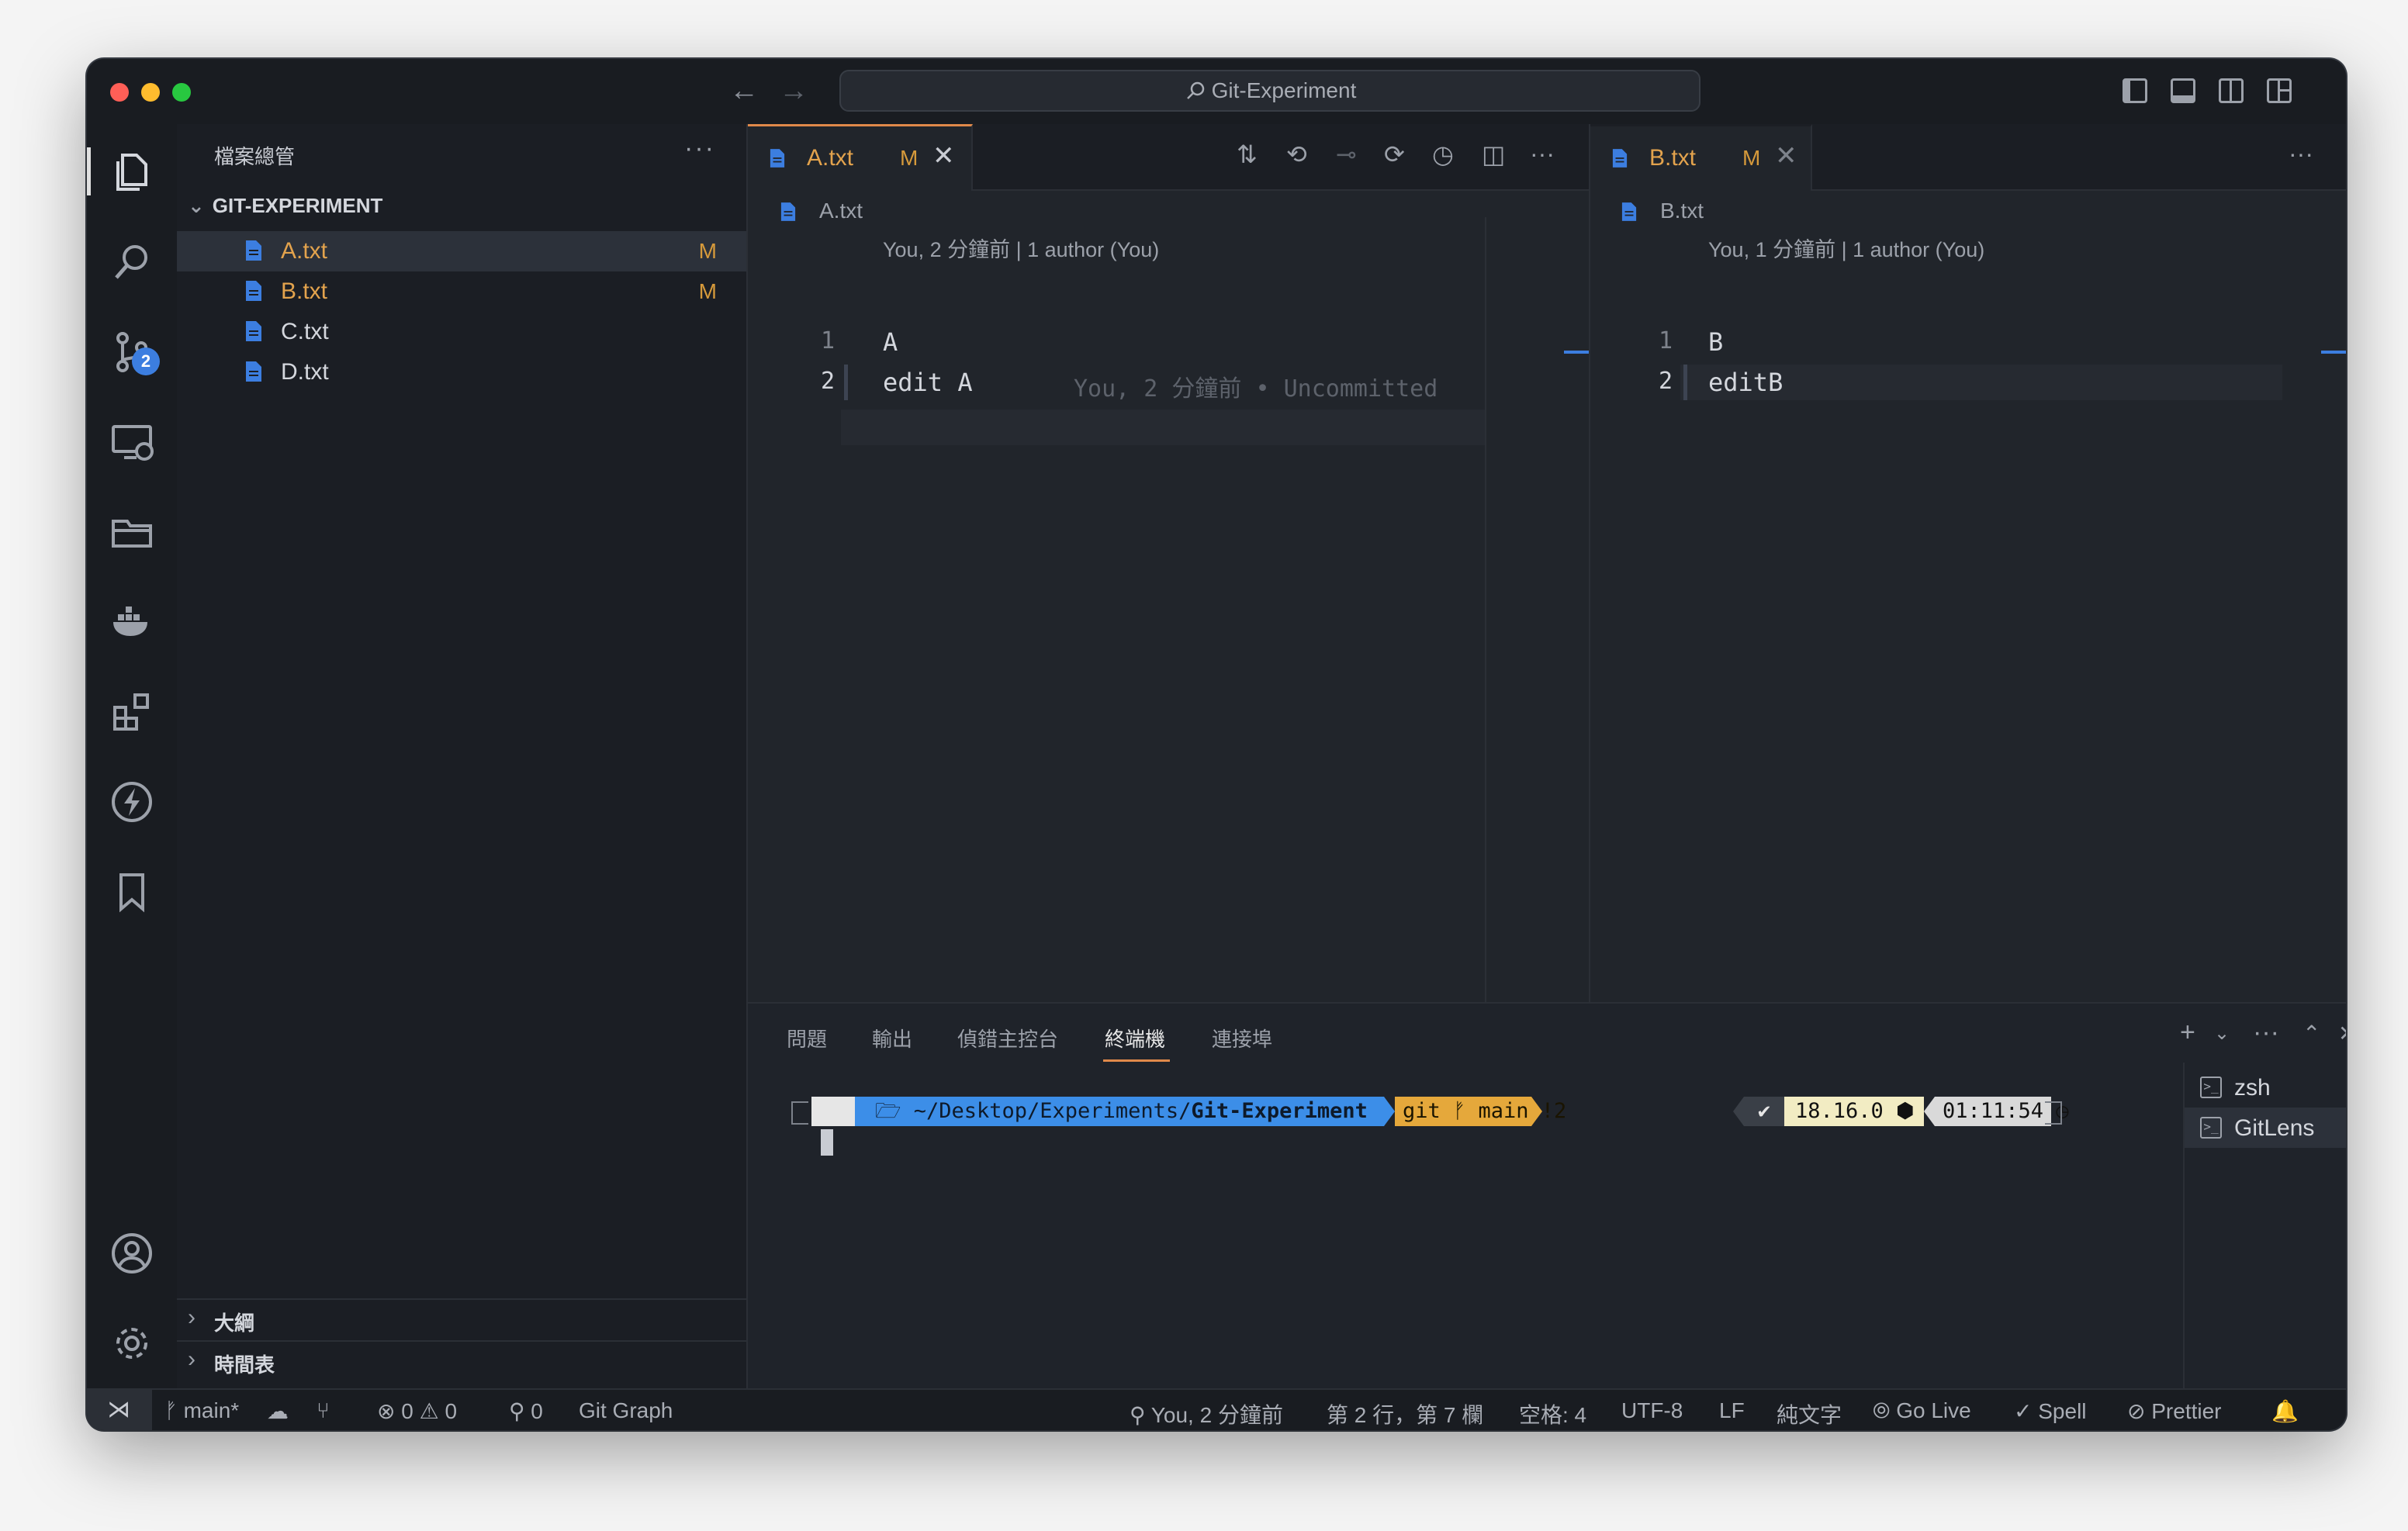 Image resolution: width=2408 pixels, height=1531 pixels. Describe the element at coordinates (1552, 1413) in the screenshot. I see `indentation: 空格: 4` at that location.